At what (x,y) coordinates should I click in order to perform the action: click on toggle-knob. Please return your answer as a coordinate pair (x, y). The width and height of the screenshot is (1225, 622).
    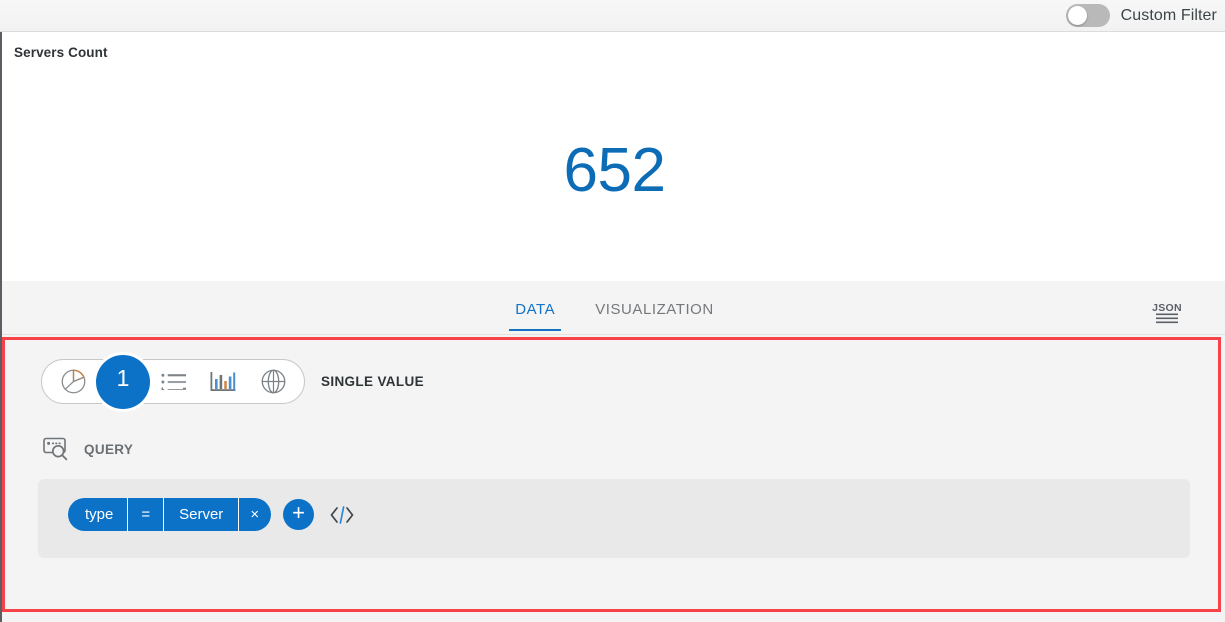
    Looking at the image, I should click on (1077, 15).